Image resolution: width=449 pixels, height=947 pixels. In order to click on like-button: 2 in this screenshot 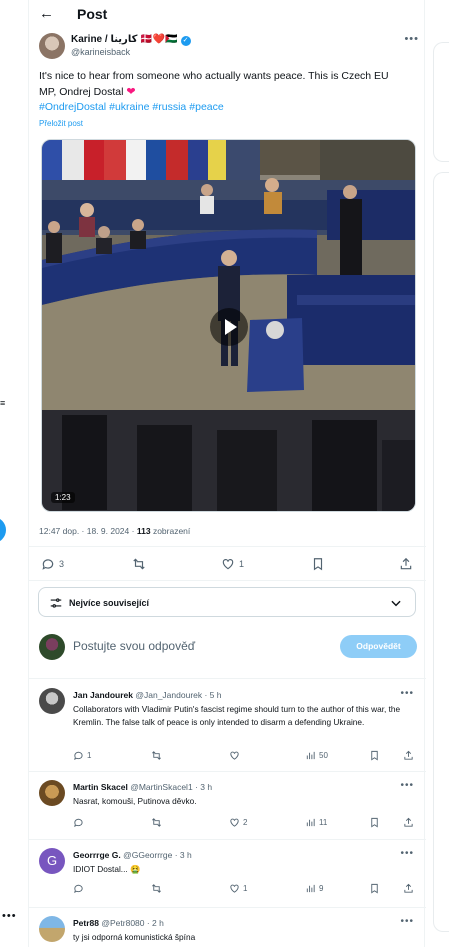, I will do `click(238, 822)`.